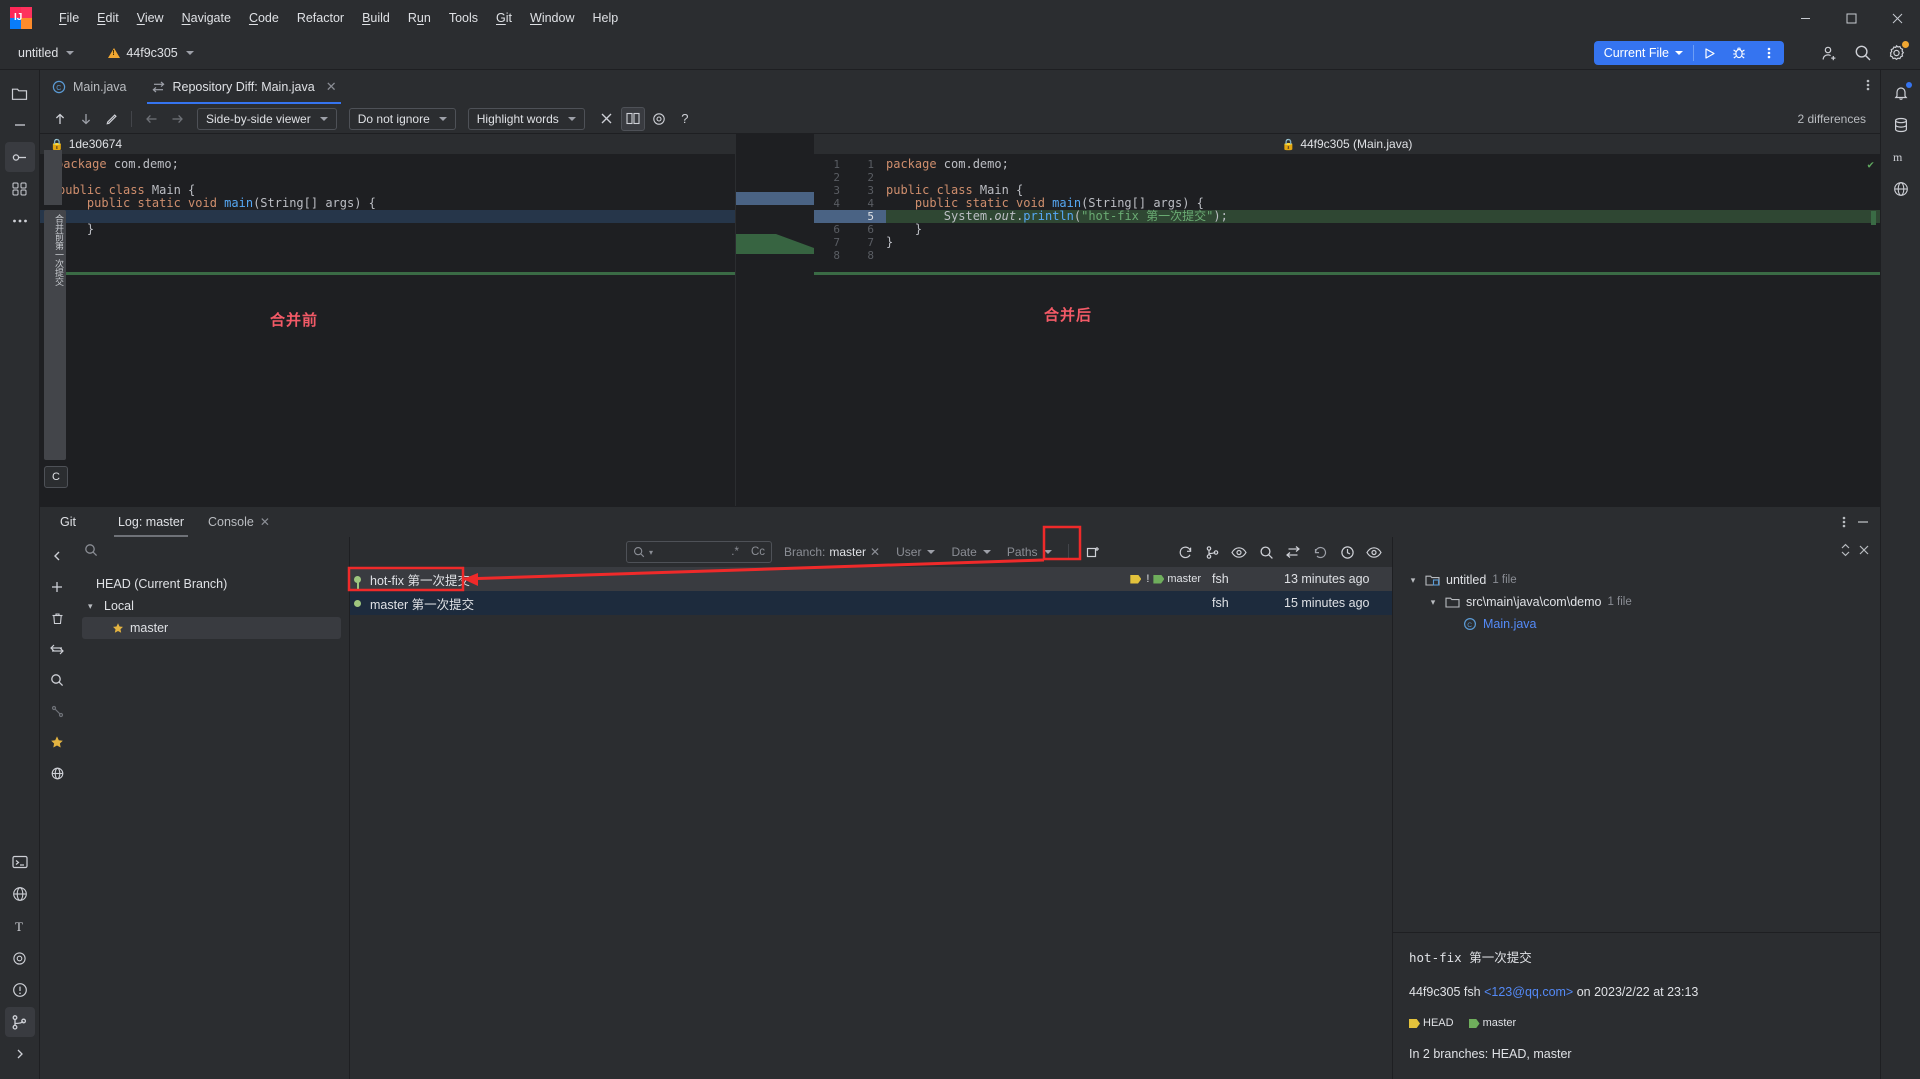 This screenshot has width=1920, height=1079. I want to click on editor-tab-repository-diff: Repository Diff: Main.java ✕, so click(243, 87).